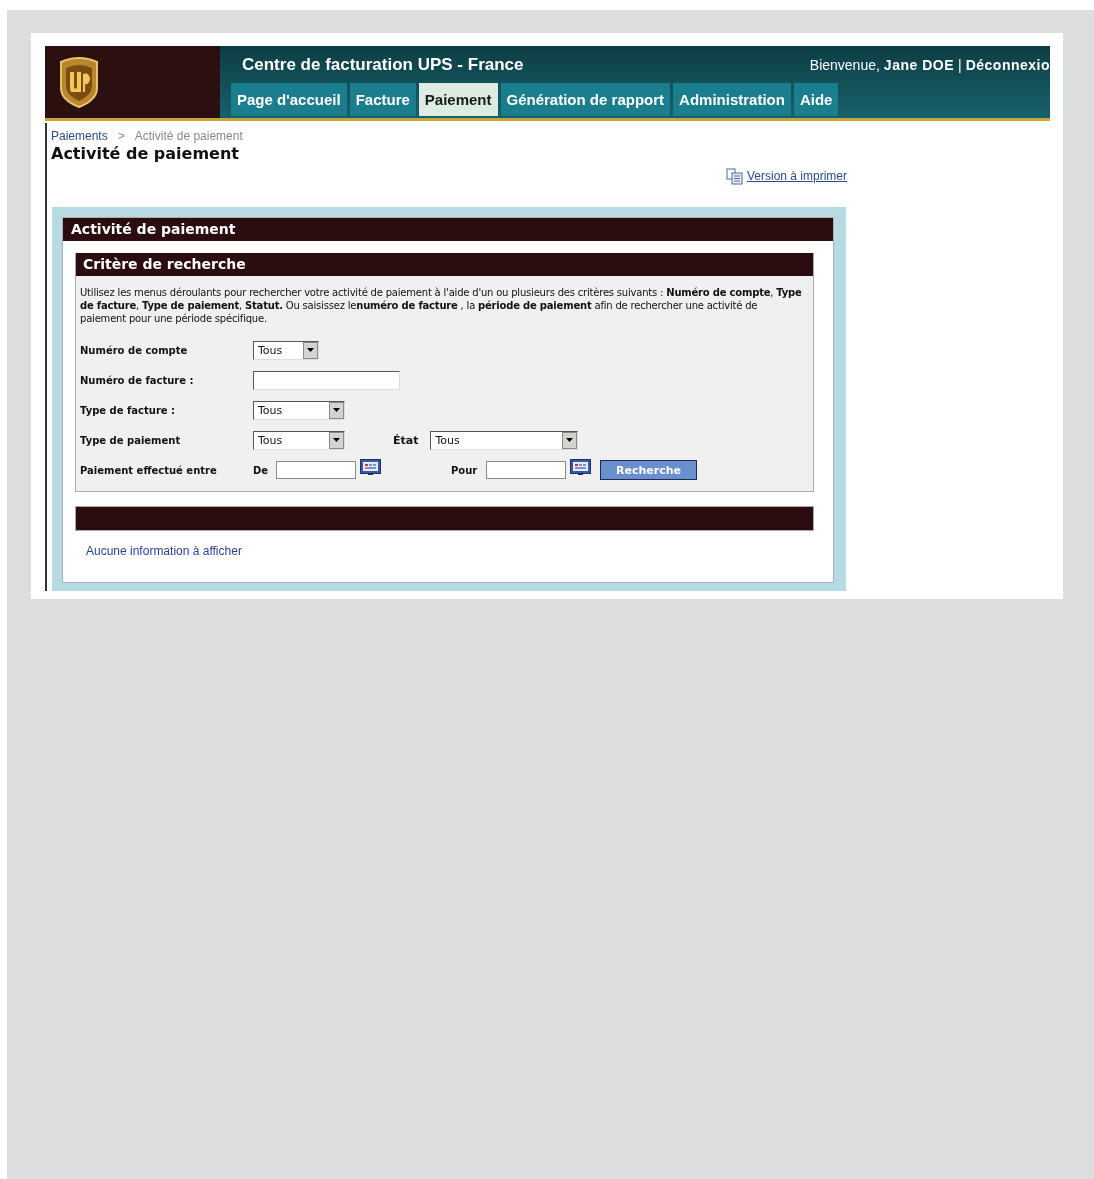 The image size is (1094, 1179). Describe the element at coordinates (149, 470) in the screenshot. I see `field-label: Paiement effectué entre` at that location.